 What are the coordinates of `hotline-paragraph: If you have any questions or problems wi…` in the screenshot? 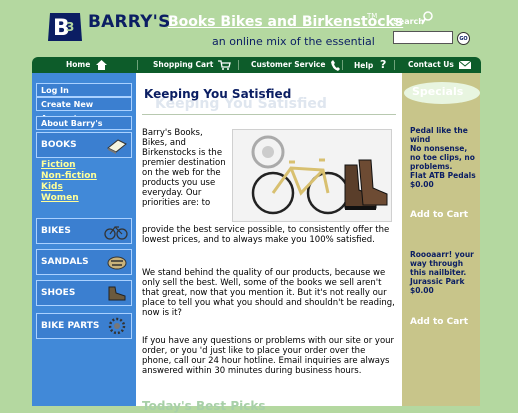 It's located at (268, 356).